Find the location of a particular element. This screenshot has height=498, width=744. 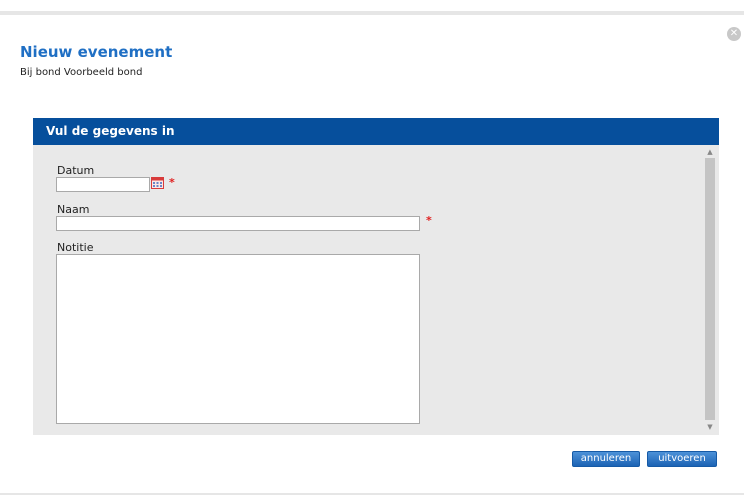

submit-button: uitvoeren is located at coordinates (682, 459).